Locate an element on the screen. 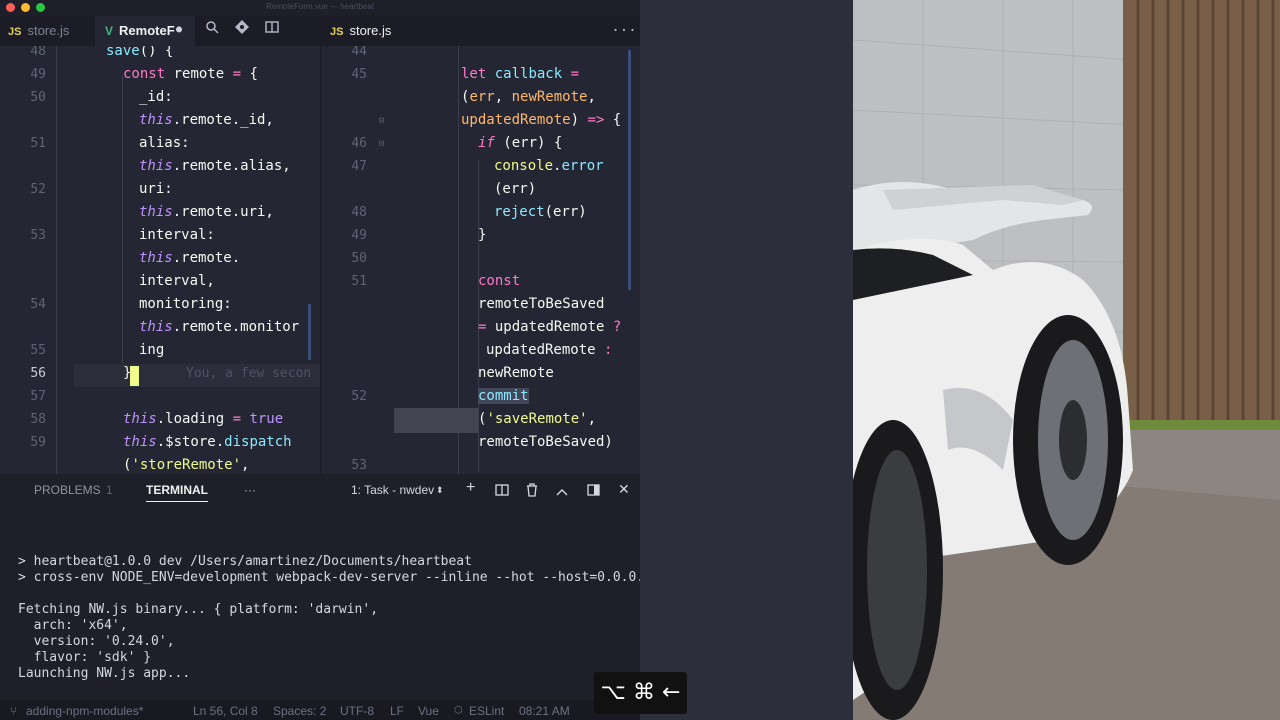  vue-file-icon: V is located at coordinates (109, 31).